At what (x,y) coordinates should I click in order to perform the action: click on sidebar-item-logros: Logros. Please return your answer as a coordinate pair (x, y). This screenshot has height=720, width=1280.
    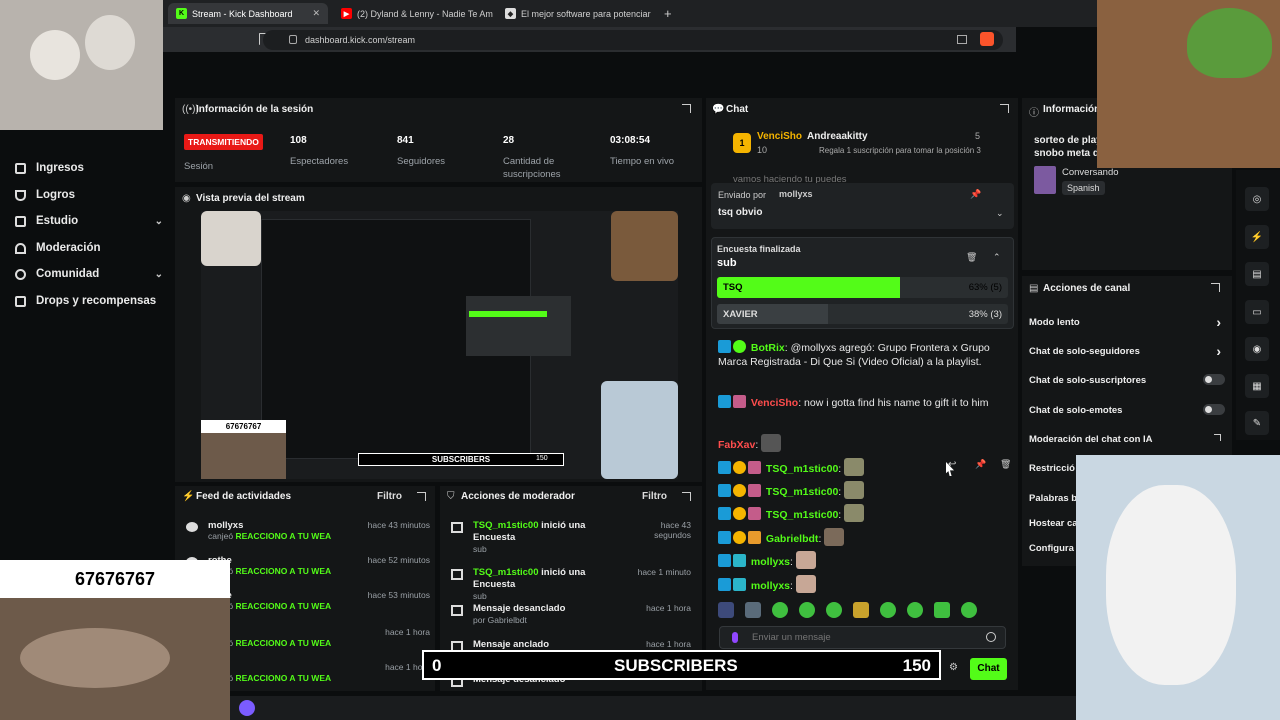
    Looking at the image, I should click on (89, 195).